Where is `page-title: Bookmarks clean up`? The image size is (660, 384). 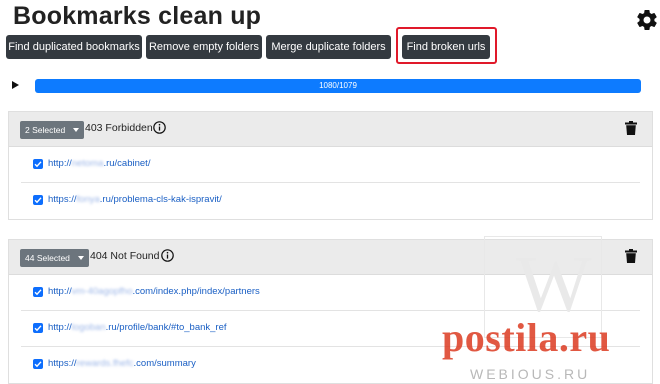 page-title: Bookmarks clean up is located at coordinates (137, 16).